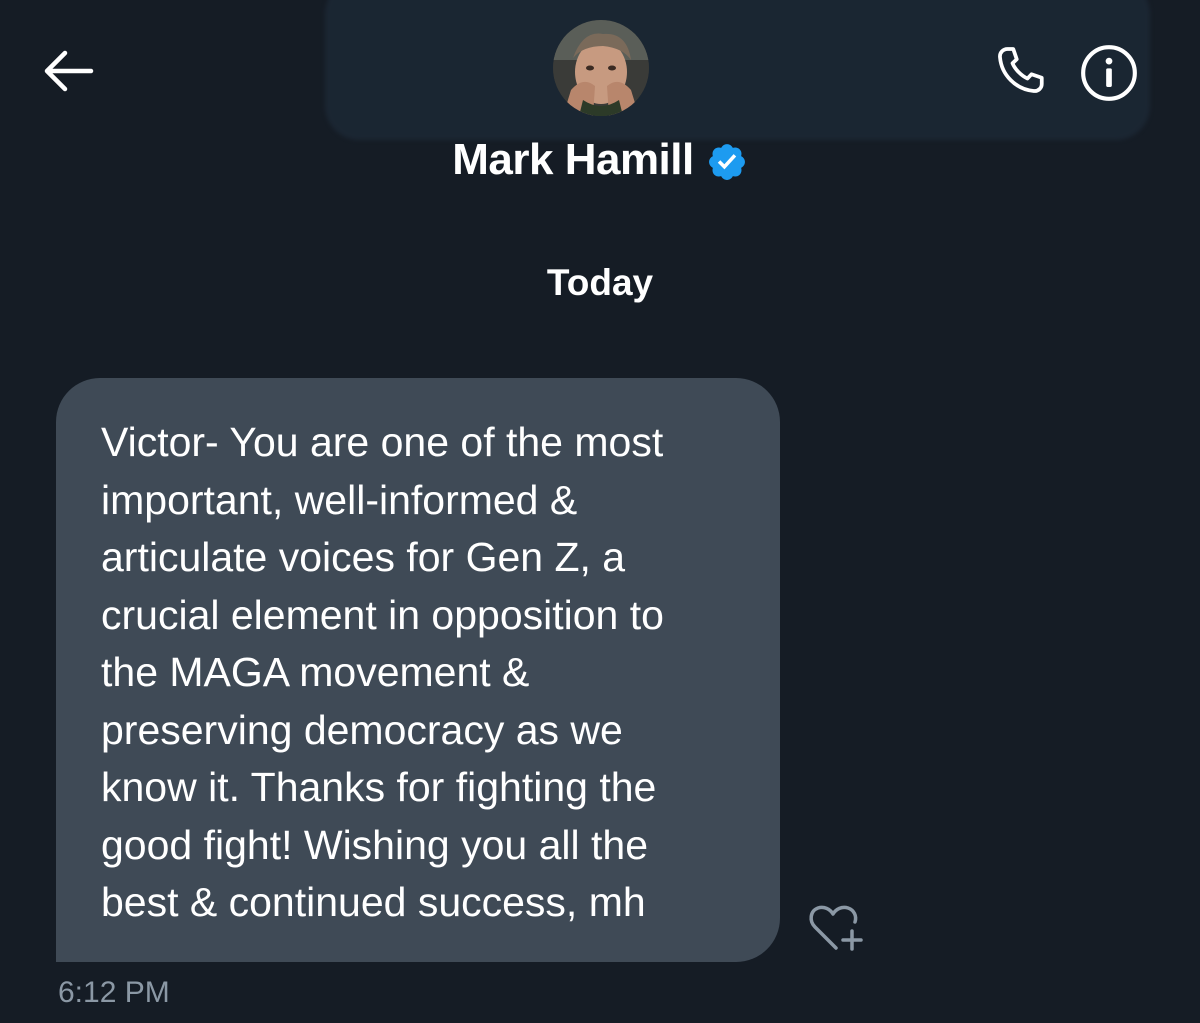 The width and height of the screenshot is (1200, 1023). I want to click on date-separator: Today, so click(600, 282).